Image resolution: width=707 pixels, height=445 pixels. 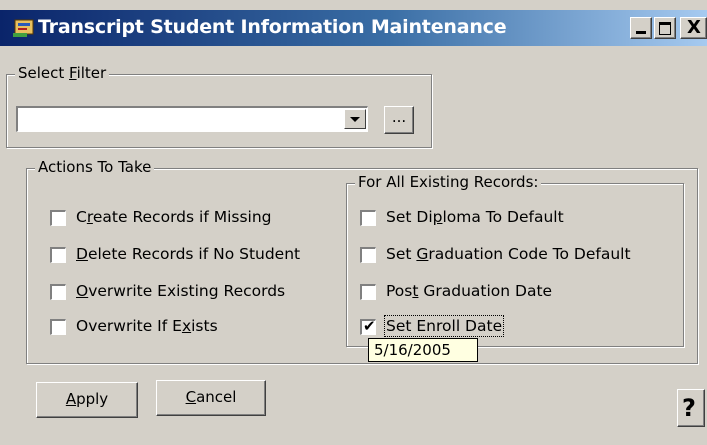 I want to click on check-mark-icon: ✔, so click(x=369, y=326).